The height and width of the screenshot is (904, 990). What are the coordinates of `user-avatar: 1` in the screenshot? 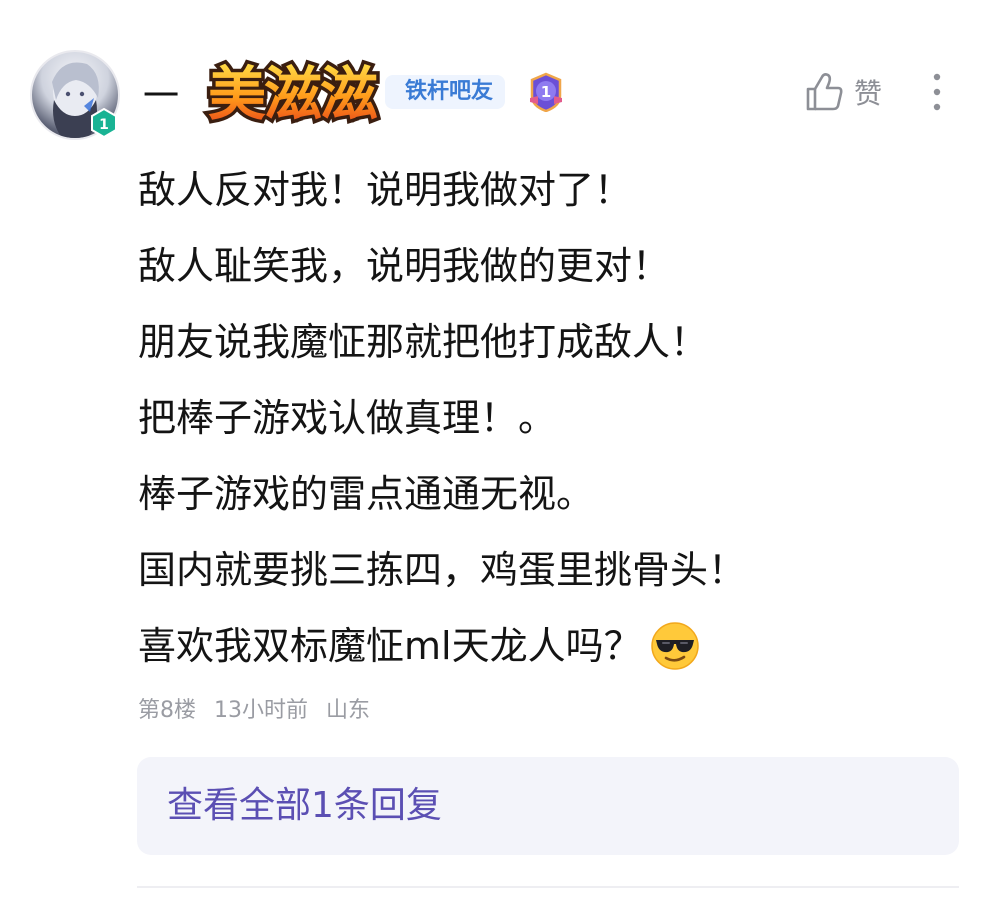 It's located at (75, 95).